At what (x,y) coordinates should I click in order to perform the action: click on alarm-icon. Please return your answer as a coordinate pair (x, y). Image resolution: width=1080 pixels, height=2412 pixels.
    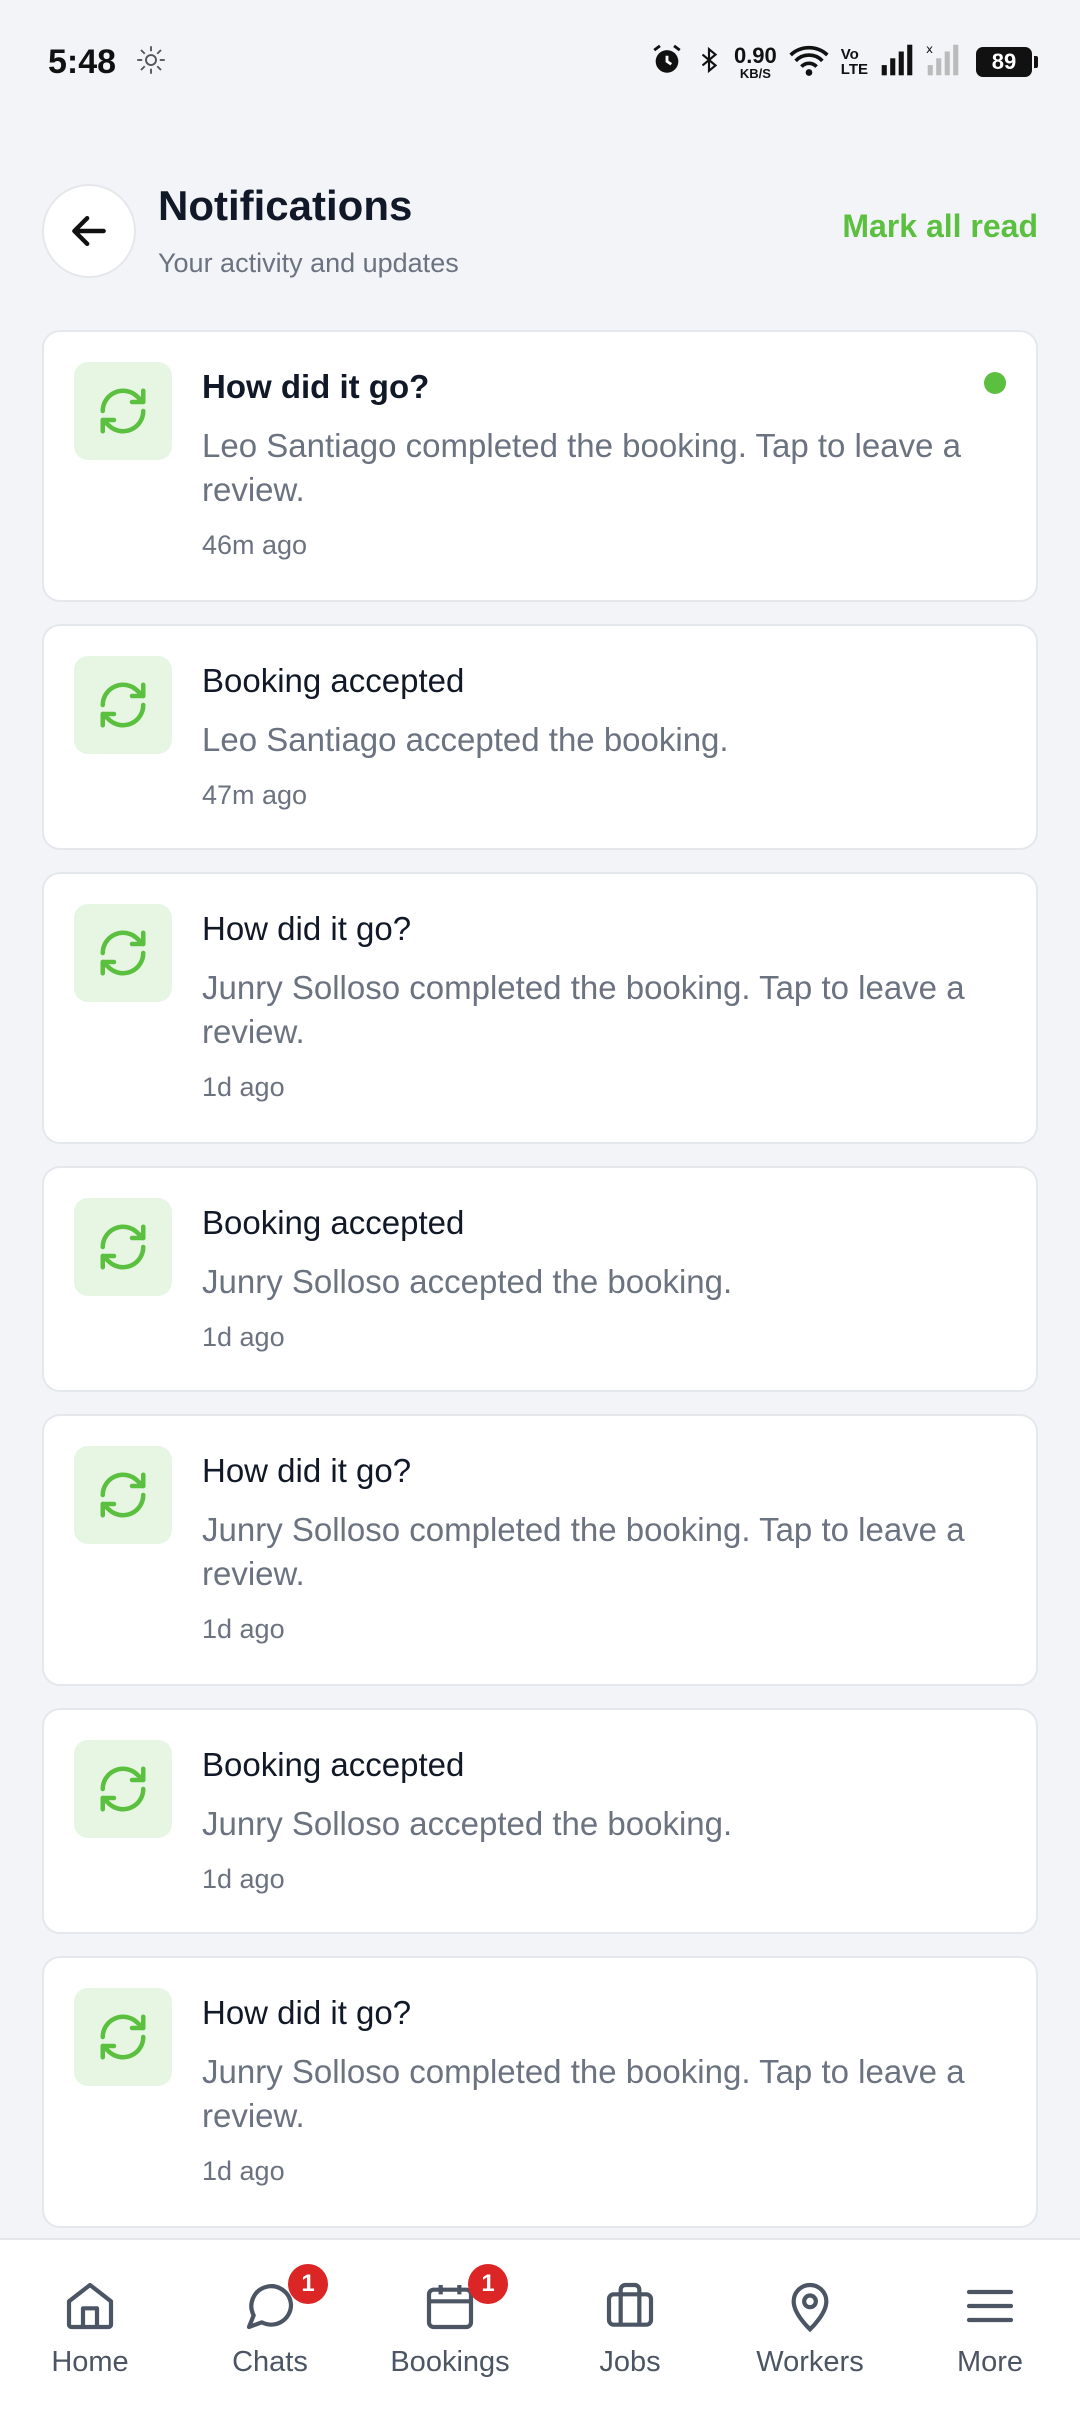
    Looking at the image, I should click on (667, 62).